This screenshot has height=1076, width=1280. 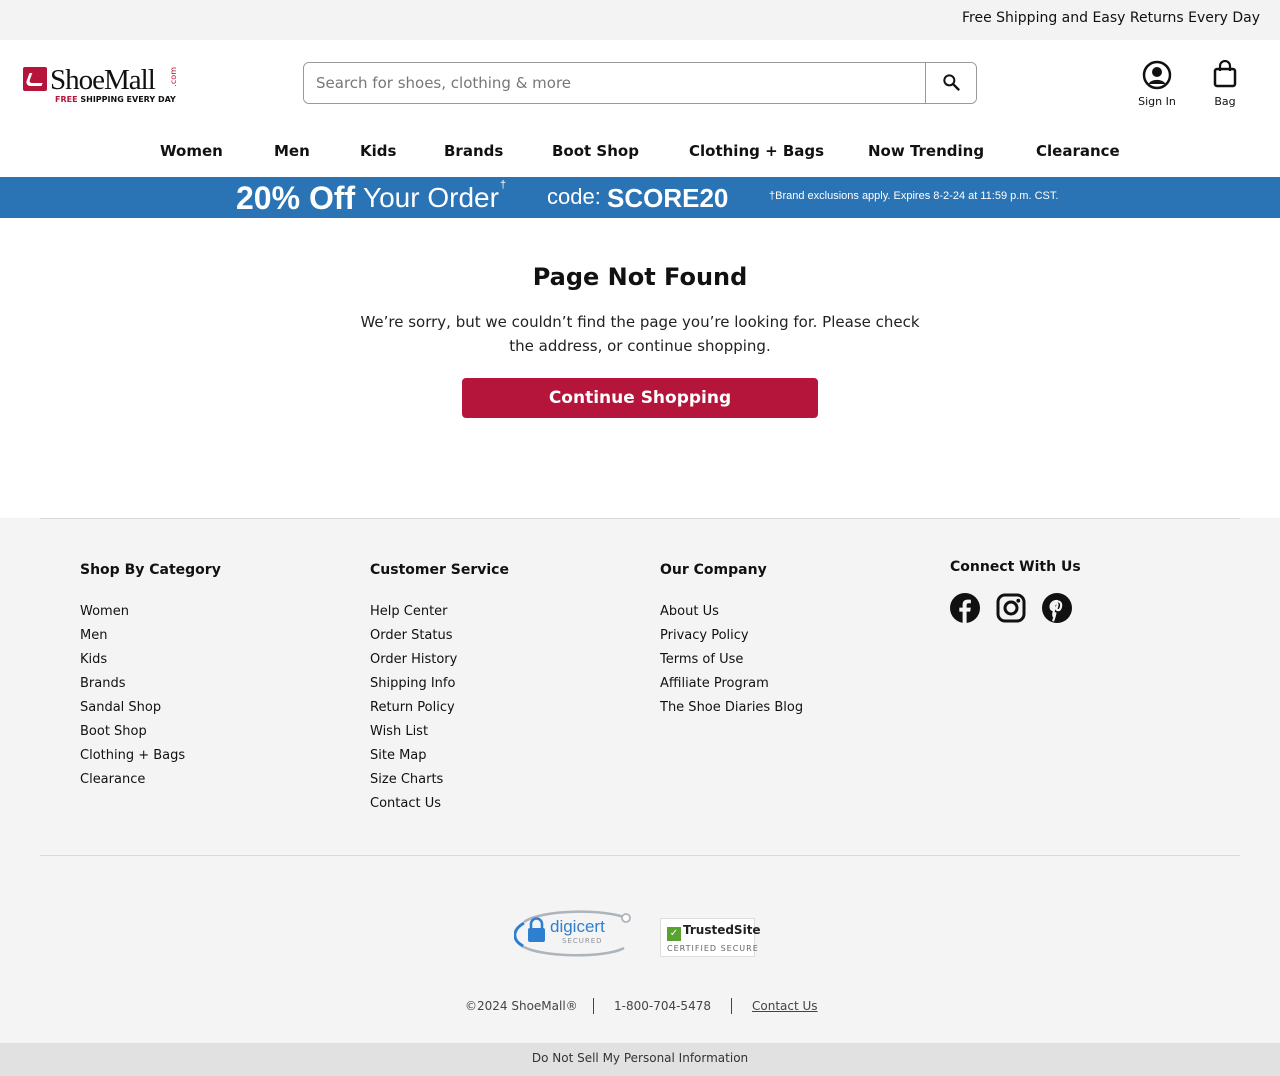 I want to click on phone-number: 1-800-704-5478, so click(x=662, y=1006).